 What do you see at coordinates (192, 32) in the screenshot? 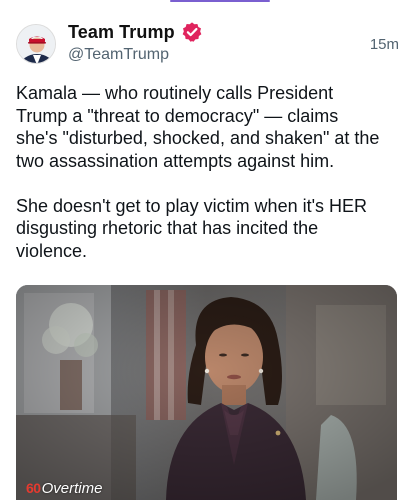
I see `verified-badge-icon` at bounding box center [192, 32].